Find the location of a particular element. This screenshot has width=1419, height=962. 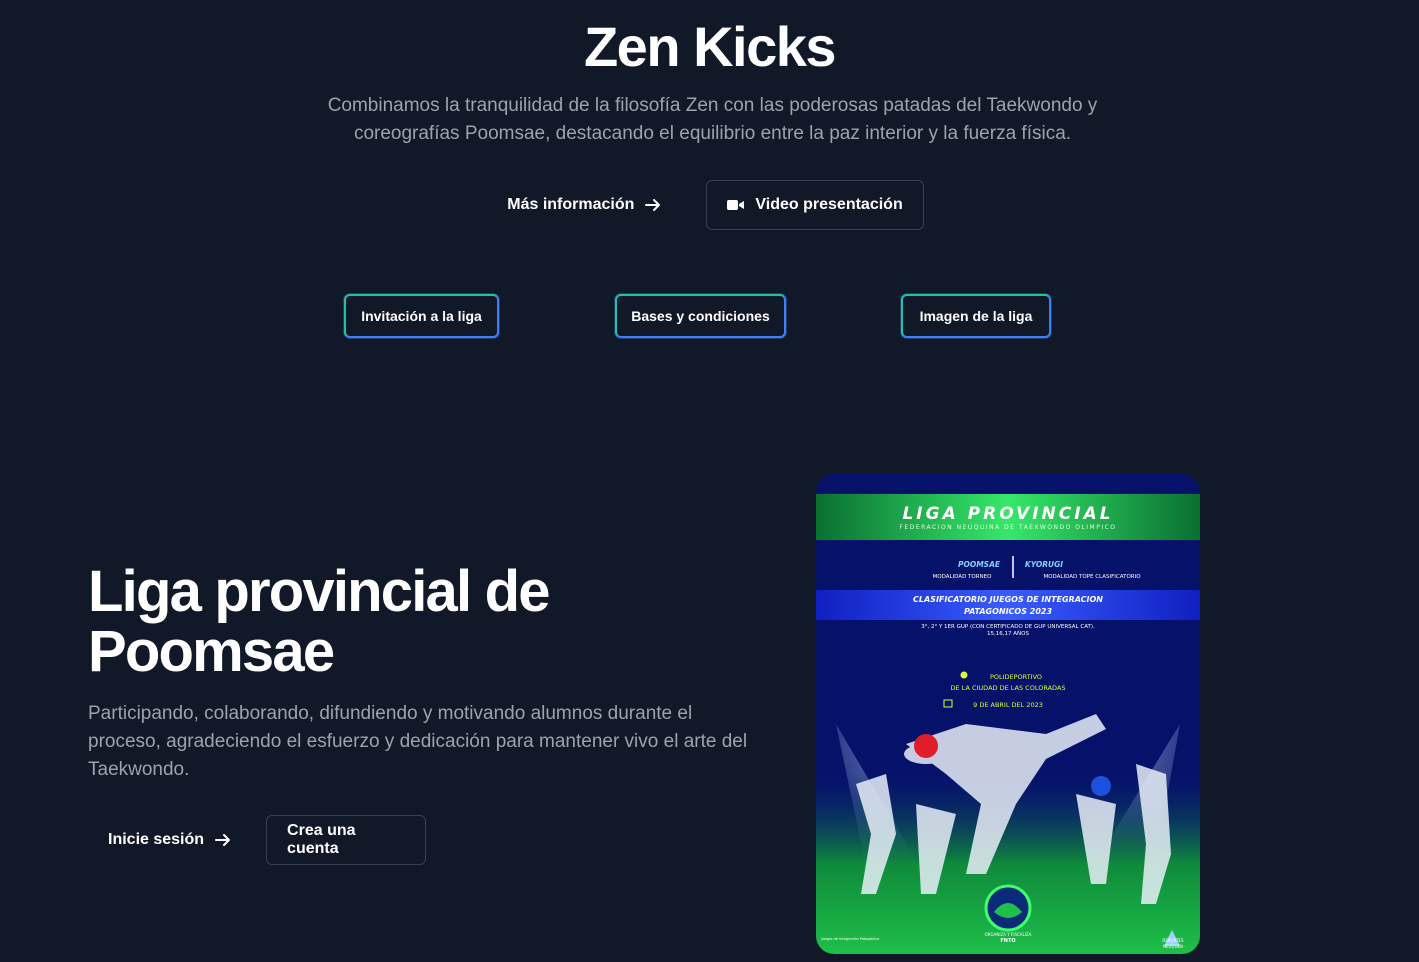

section-title: Liga provincial de Poomsae is located at coordinates (319, 621).